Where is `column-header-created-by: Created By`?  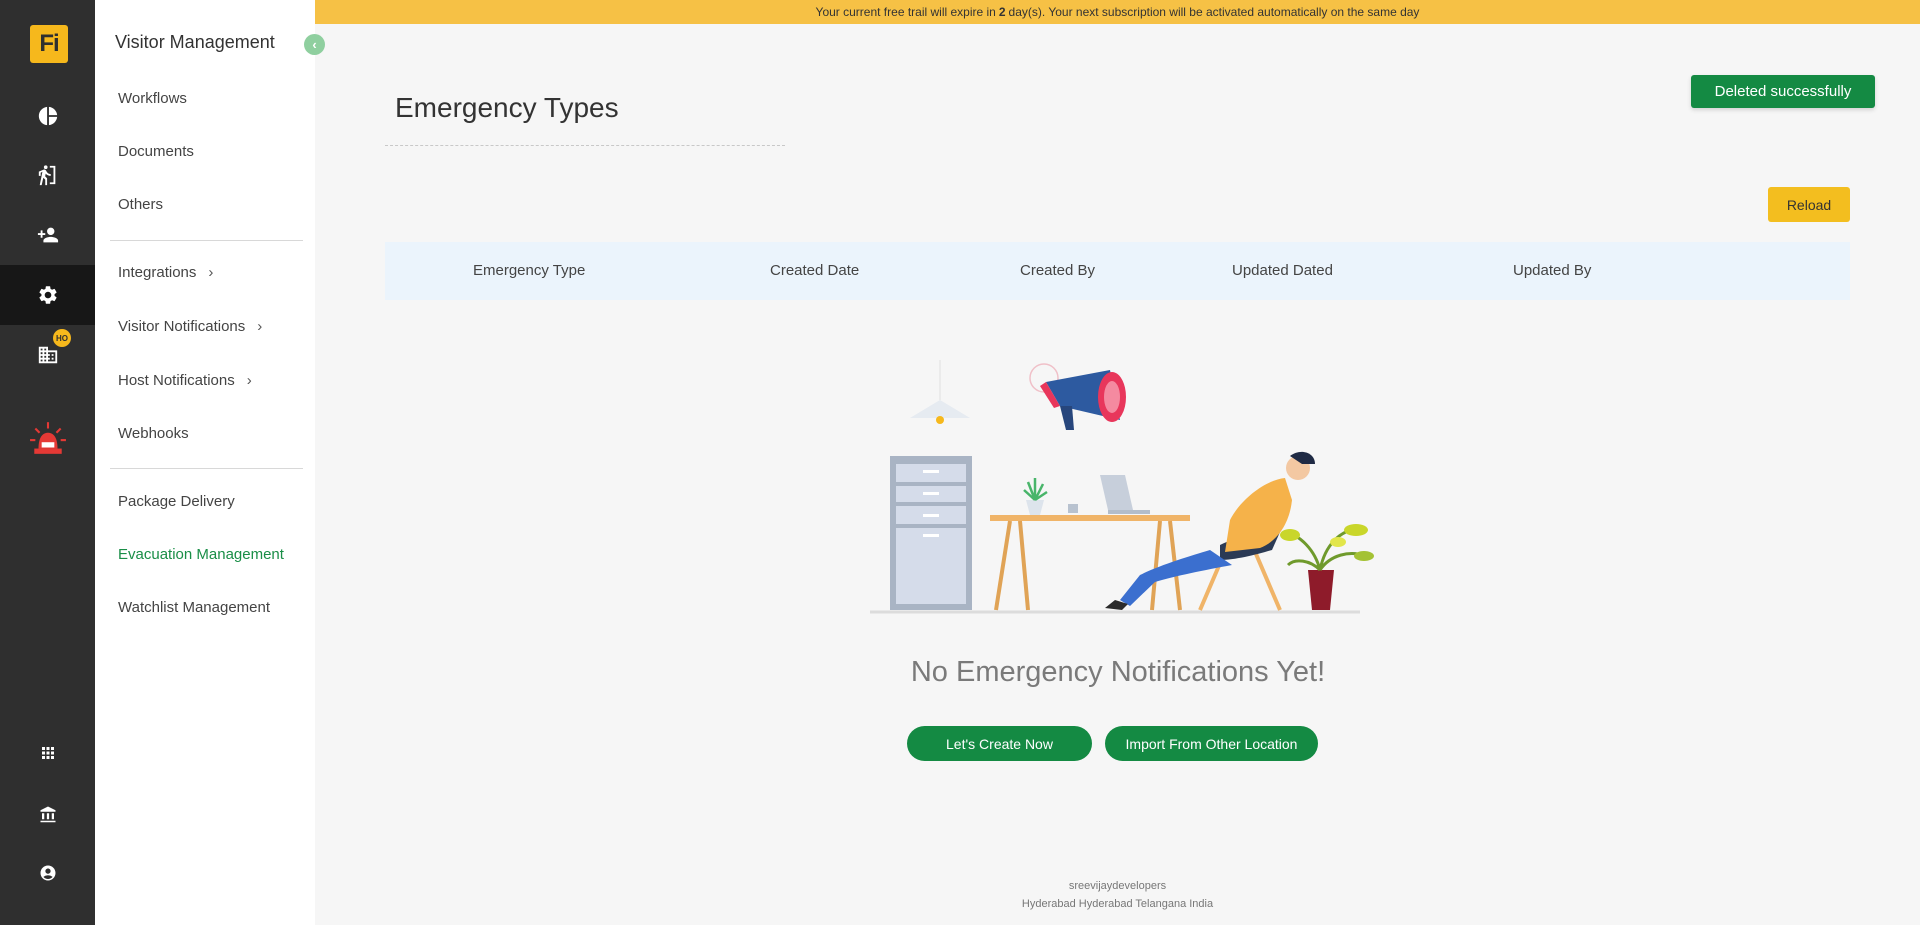 column-header-created-by: Created By is located at coordinates (1057, 270).